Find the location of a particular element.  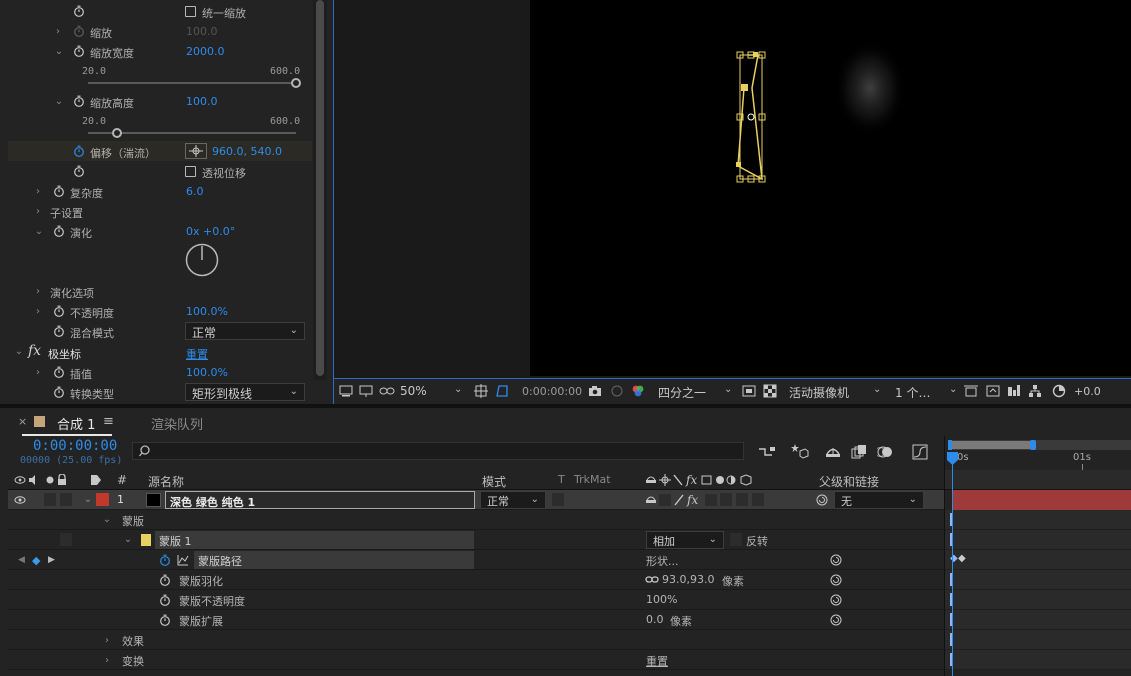

complexity-value: 6.0 is located at coordinates (195, 191).